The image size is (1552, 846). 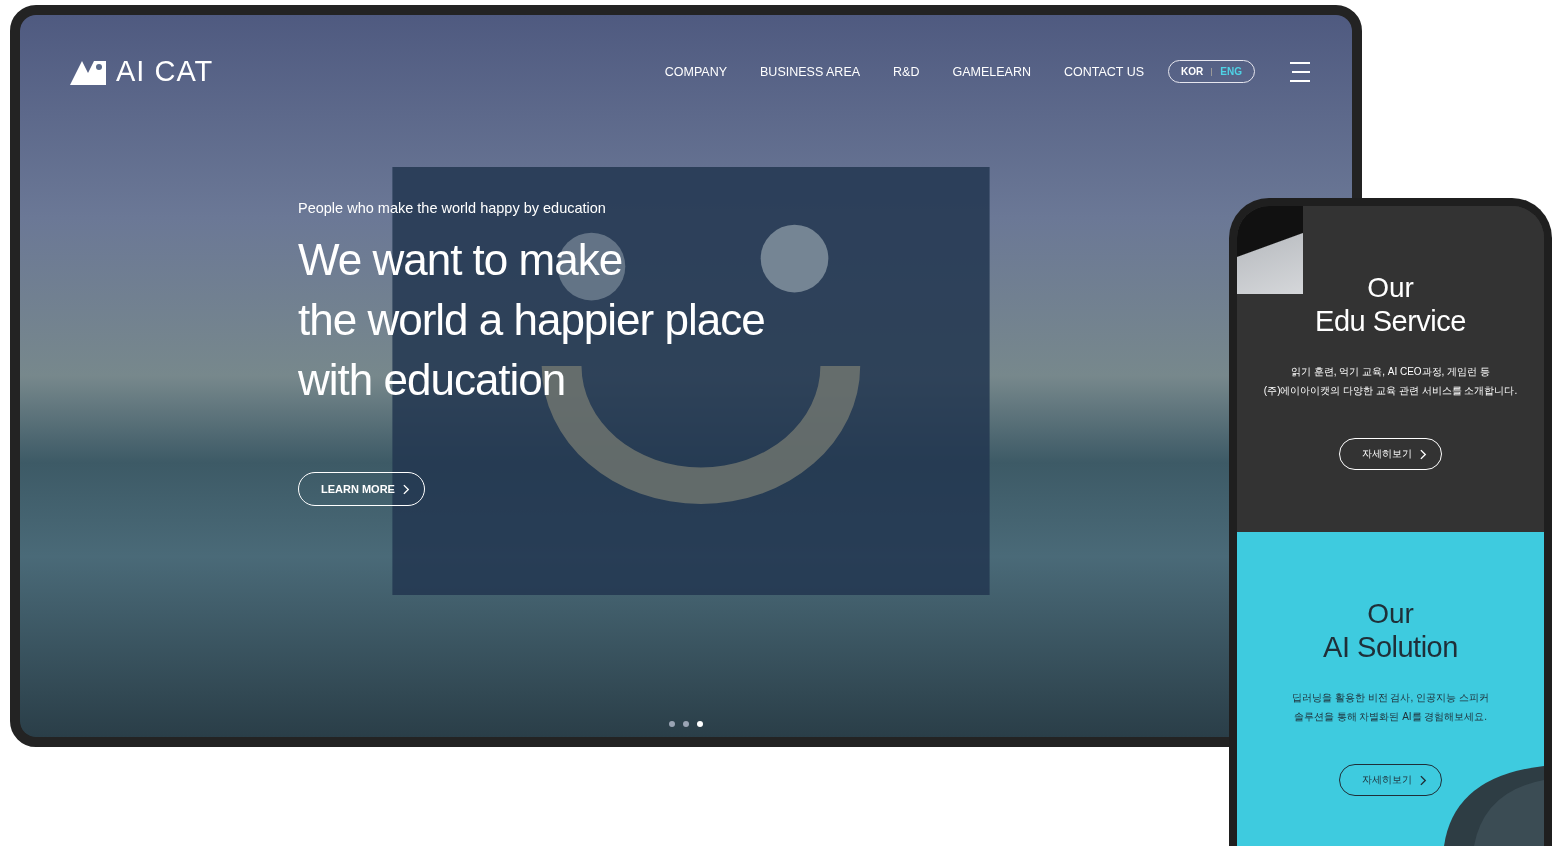 I want to click on section-title: AI Solution, so click(x=1390, y=647).